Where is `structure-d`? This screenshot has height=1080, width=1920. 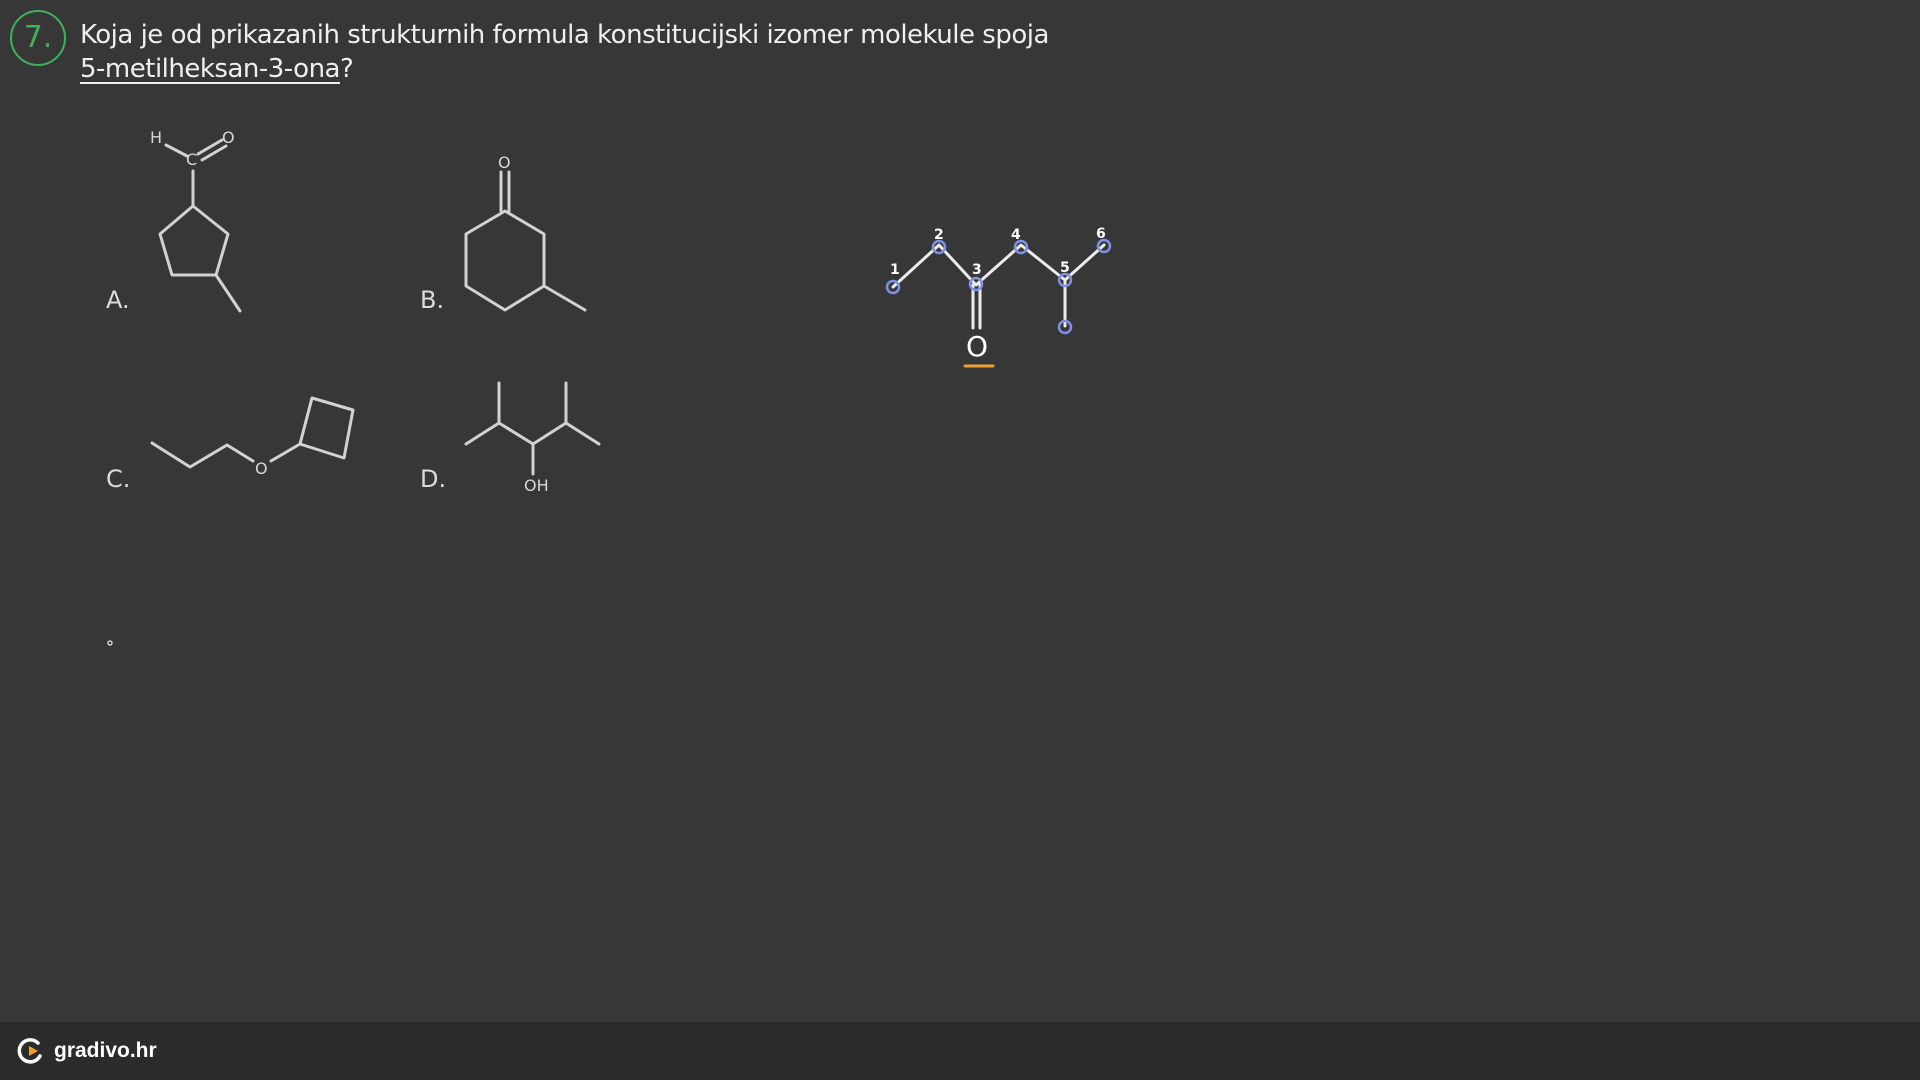 structure-d is located at coordinates (532, 428).